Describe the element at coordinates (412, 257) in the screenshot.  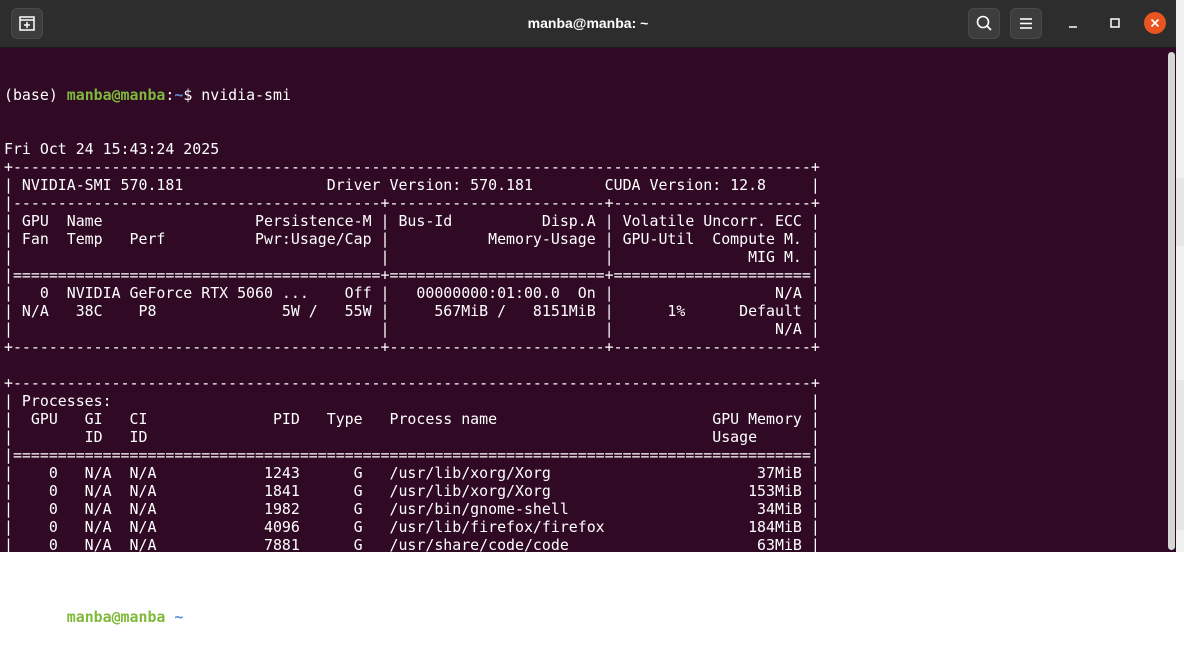
I see `output-line: | | | MIG M. |` at that location.